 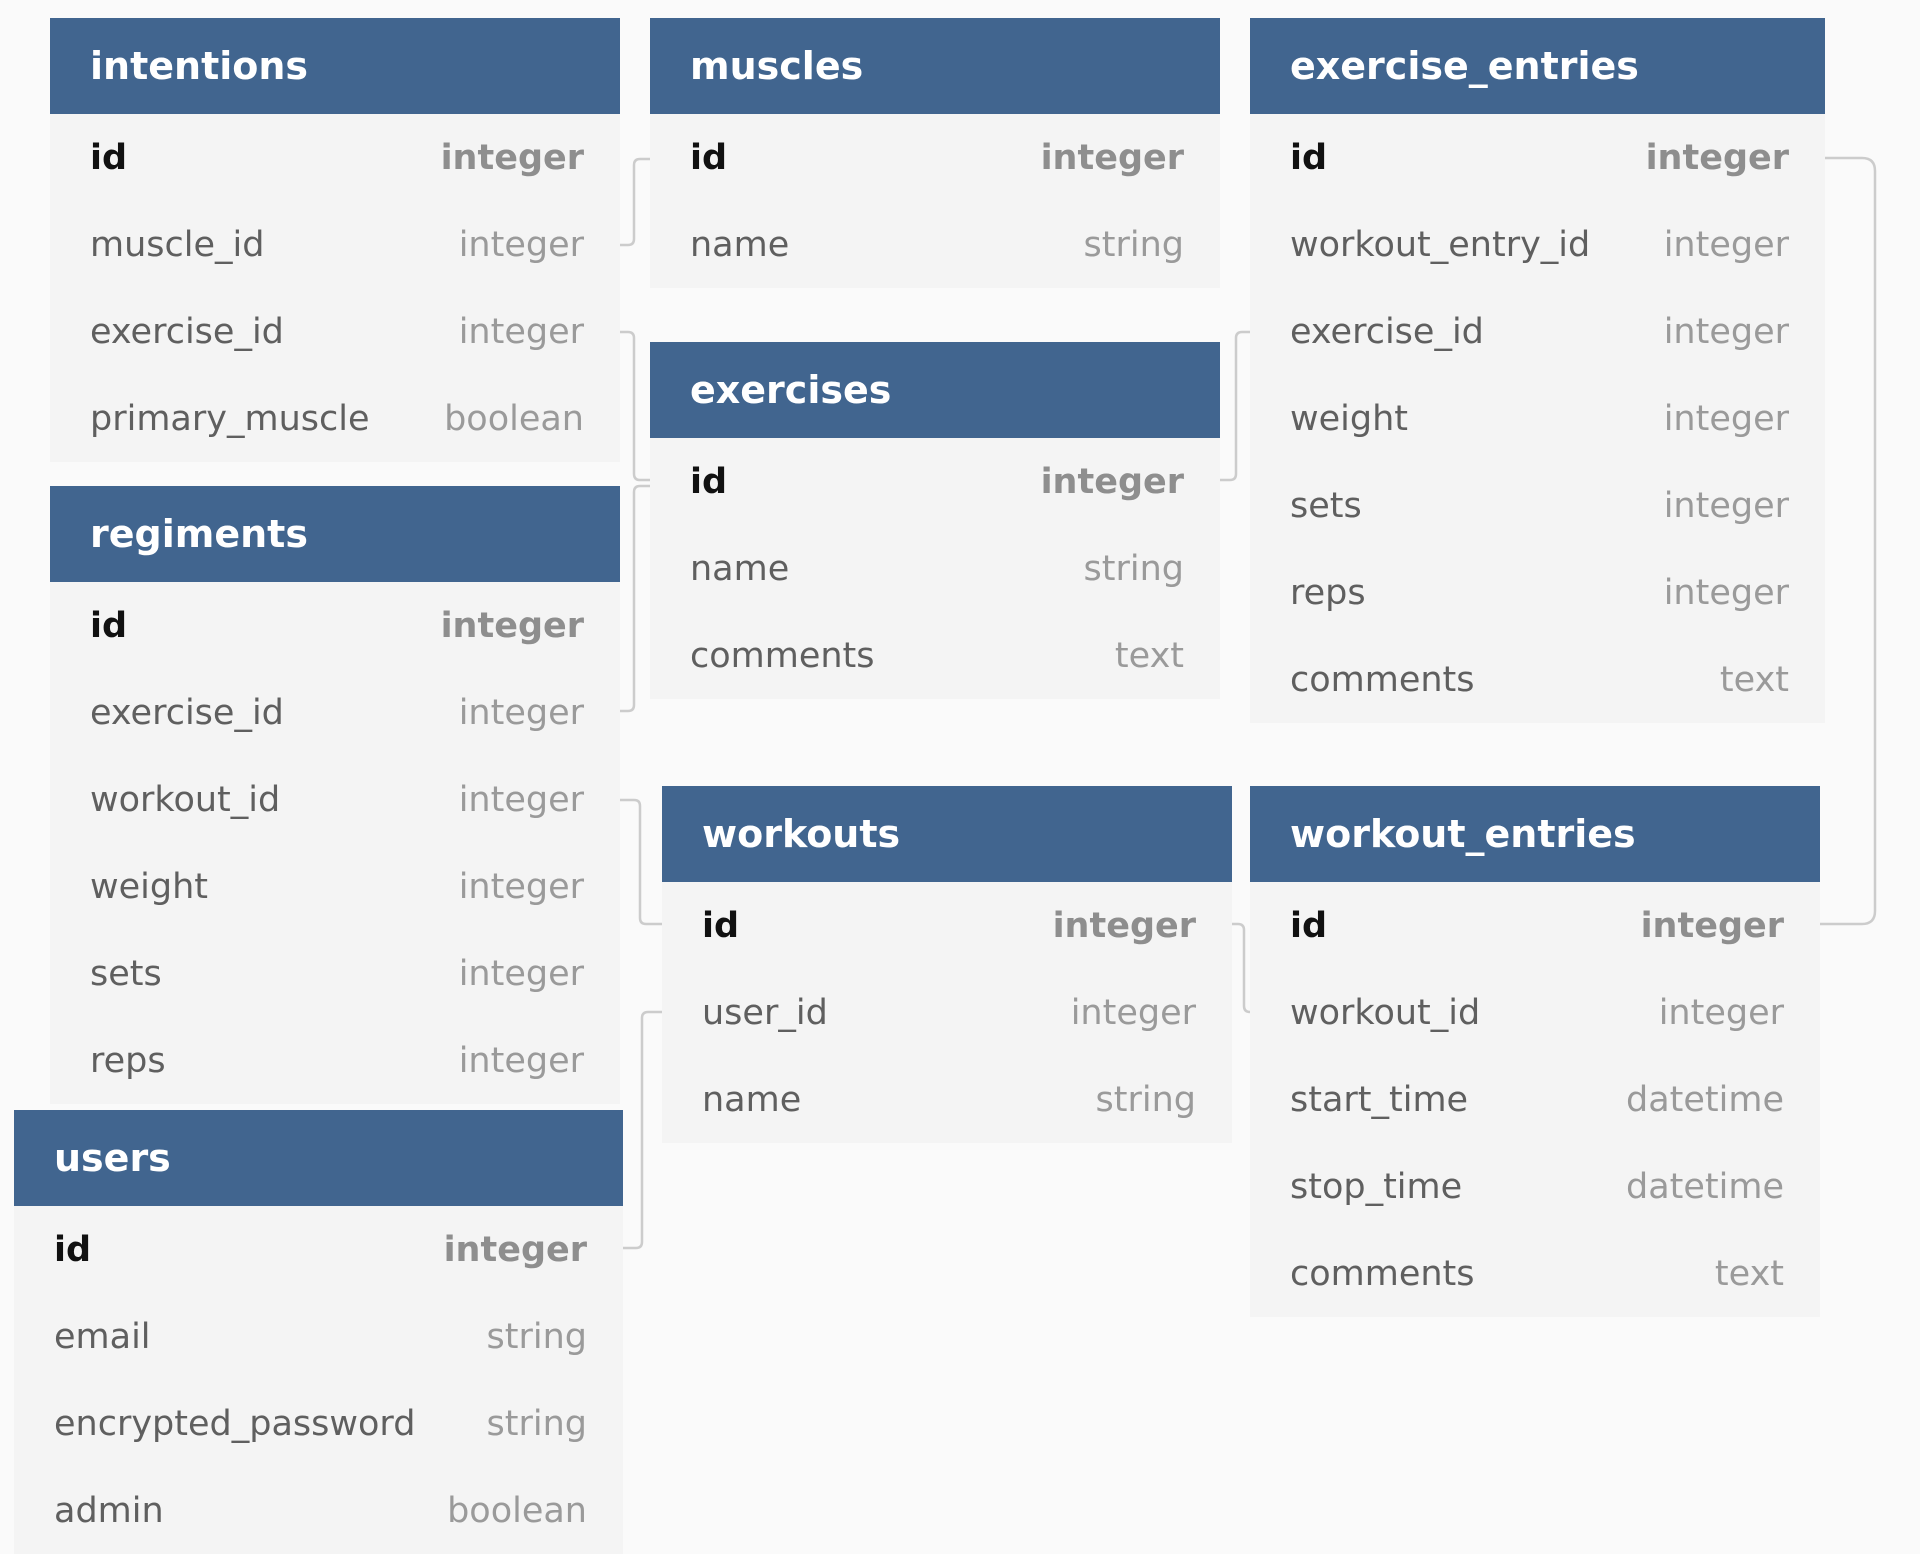 What do you see at coordinates (1235, 406) in the screenshot?
I see `connector-exercise-entries-exercises` at bounding box center [1235, 406].